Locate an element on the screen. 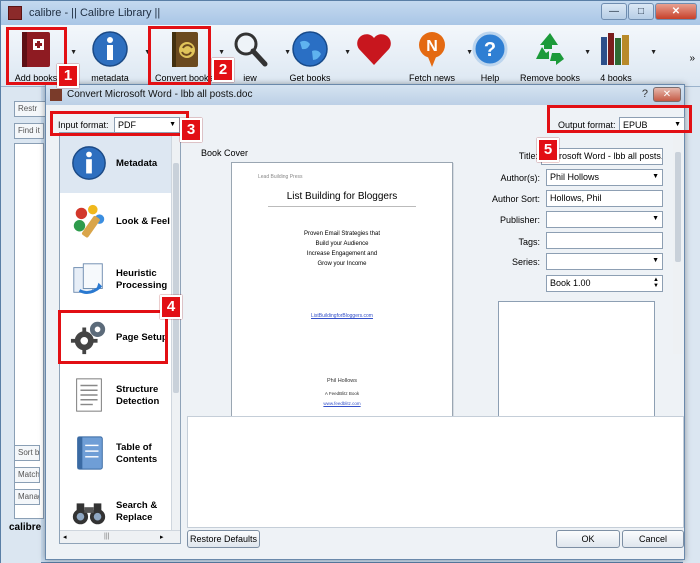  nav-item-structure-detection: Structure Detection is located at coordinates (116, 396).